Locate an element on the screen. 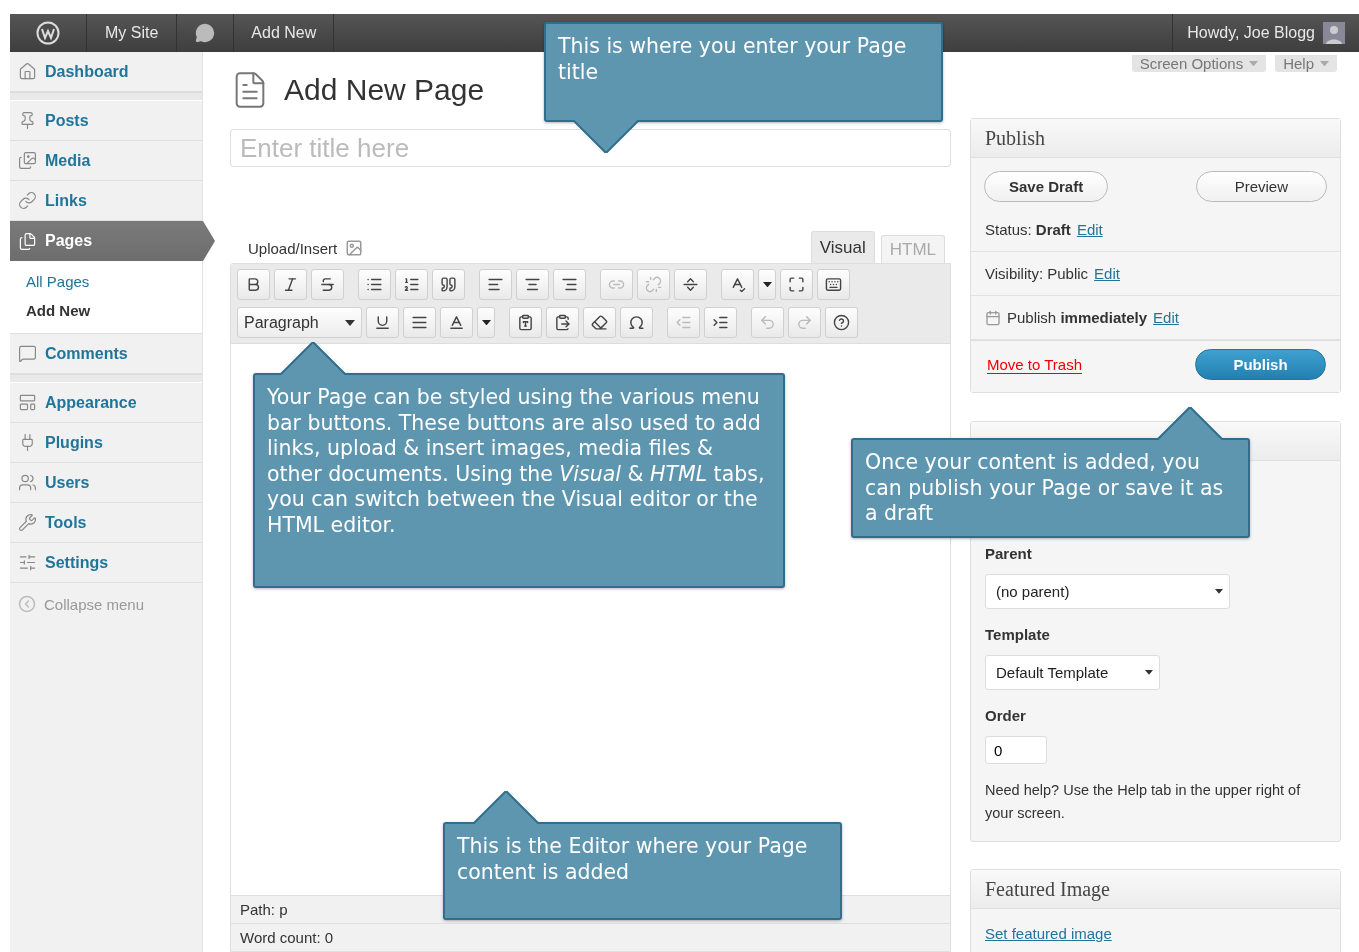 This screenshot has height=952, width=1359. field-label: Template is located at coordinates (1017, 634).